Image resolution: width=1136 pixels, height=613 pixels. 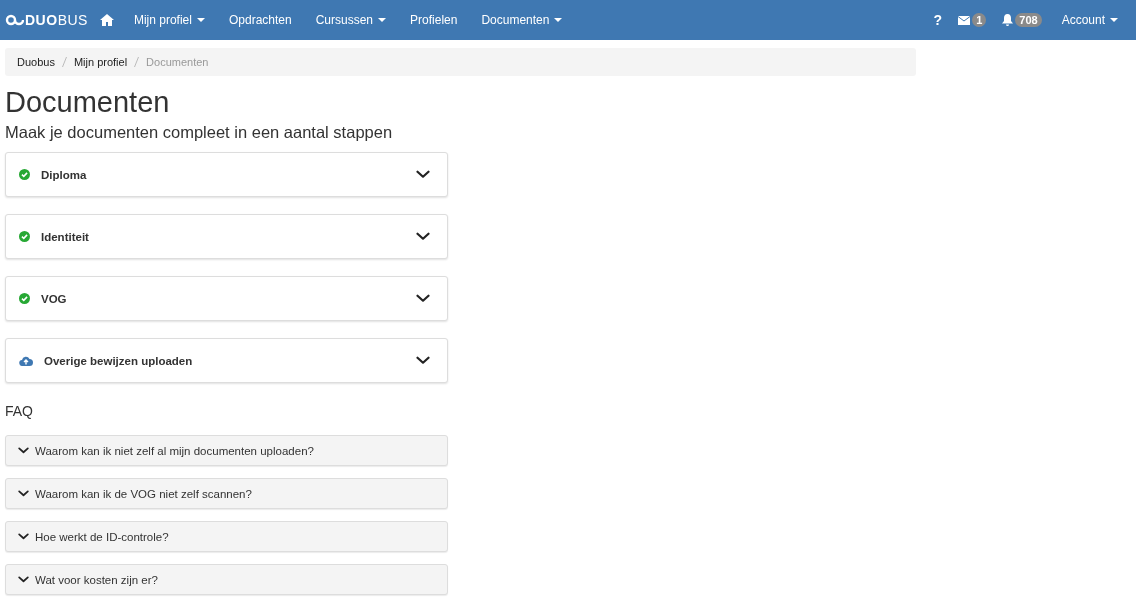 What do you see at coordinates (119, 360) in the screenshot?
I see `document-title: Overige bewijzen uploaden` at bounding box center [119, 360].